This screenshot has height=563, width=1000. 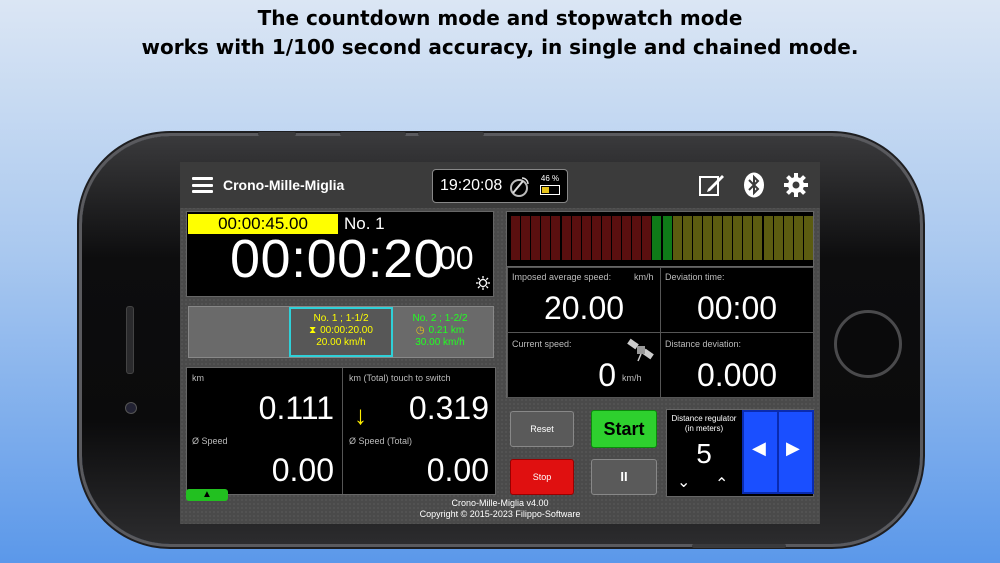 What do you see at coordinates (624, 429) in the screenshot?
I see `start-button: Start` at bounding box center [624, 429].